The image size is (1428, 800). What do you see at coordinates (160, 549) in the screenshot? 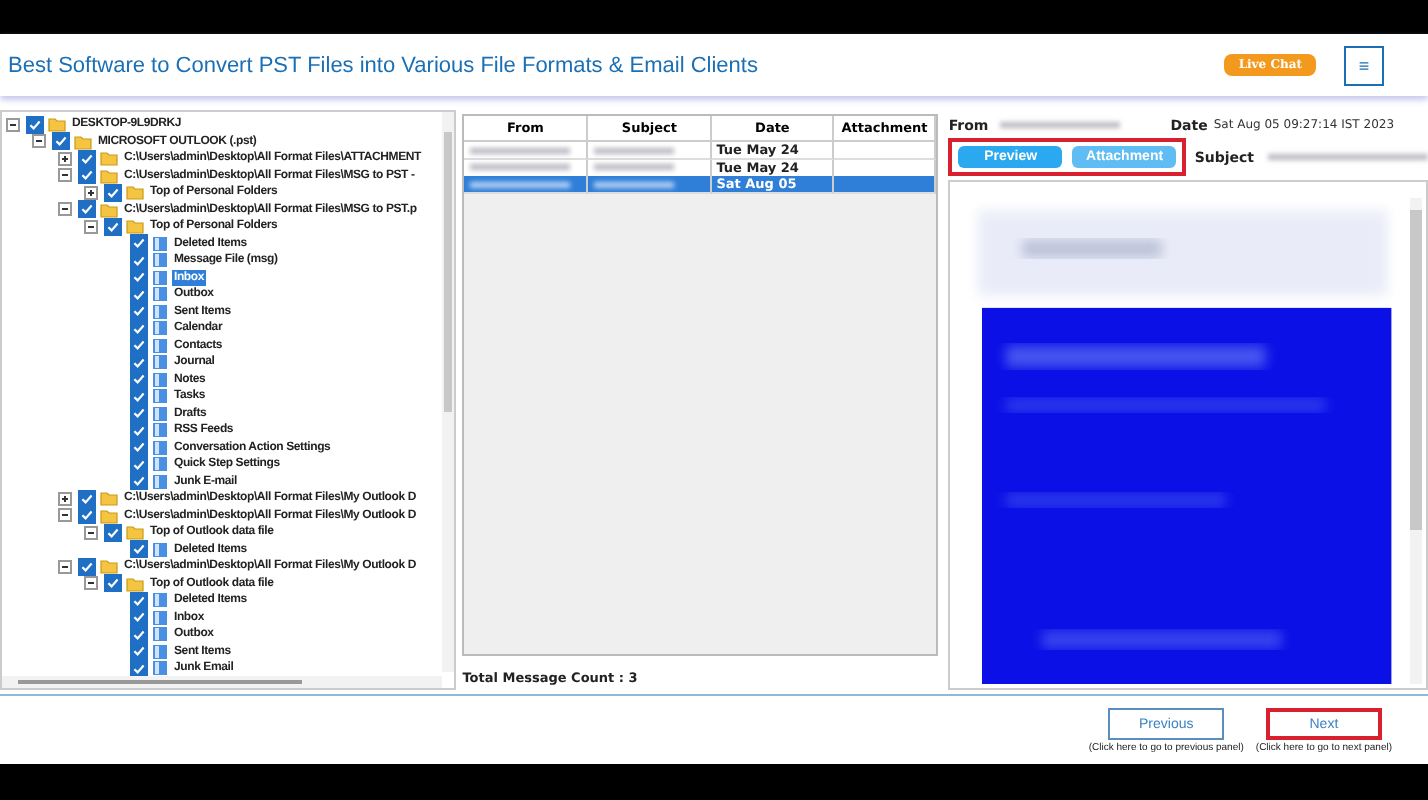
I see `folder-icon` at bounding box center [160, 549].